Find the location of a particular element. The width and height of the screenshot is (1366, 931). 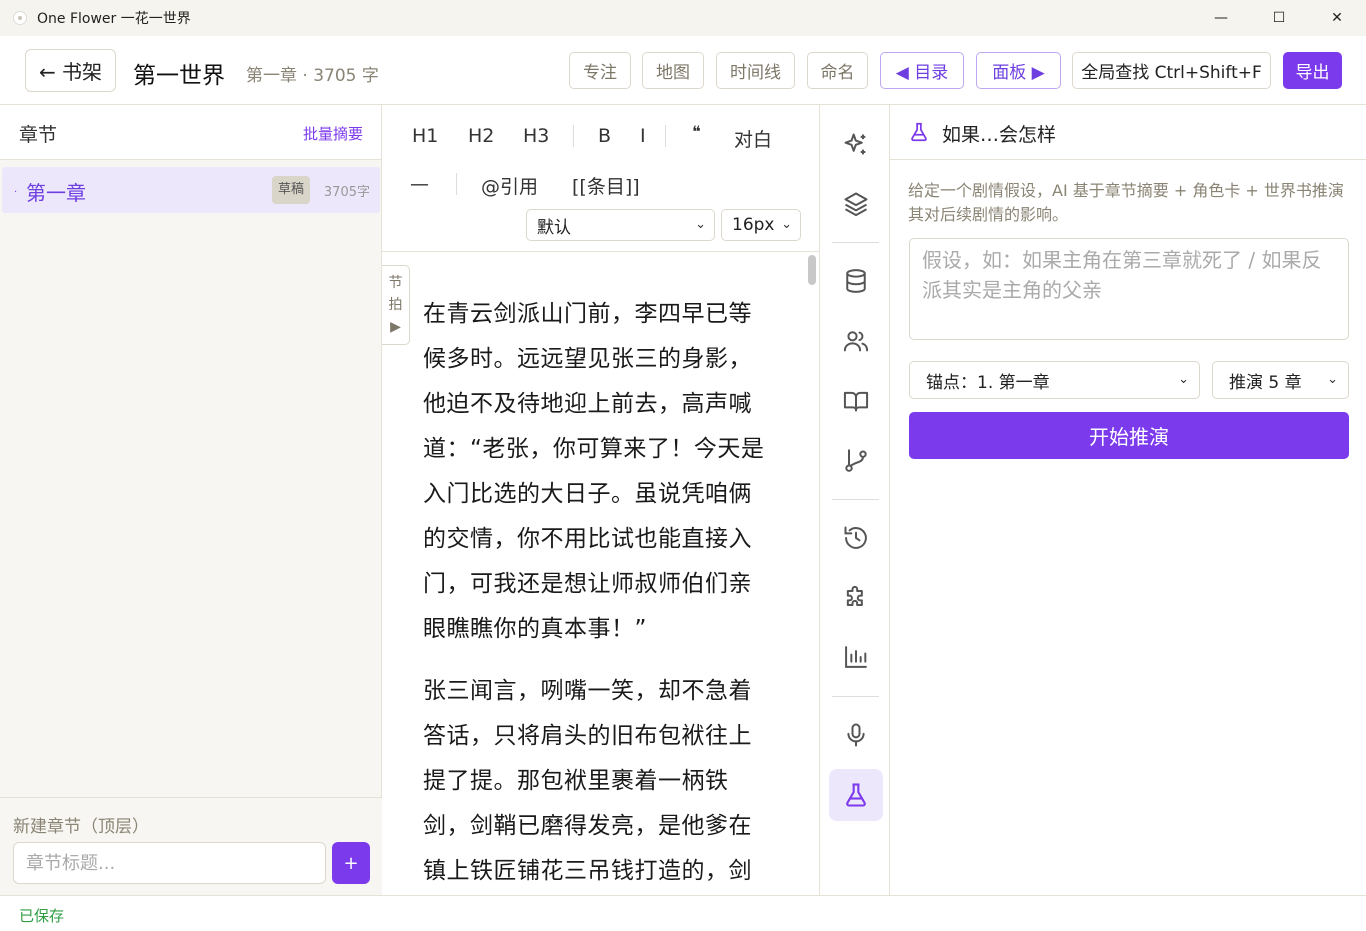

chapter-name: 第一章 is located at coordinates (56, 193).